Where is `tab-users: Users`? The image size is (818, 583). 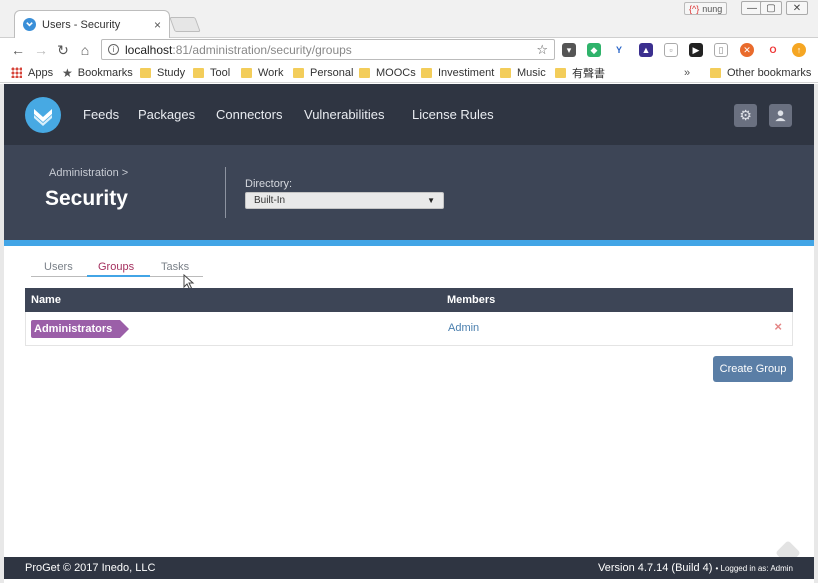 tab-users: Users is located at coordinates (58, 267).